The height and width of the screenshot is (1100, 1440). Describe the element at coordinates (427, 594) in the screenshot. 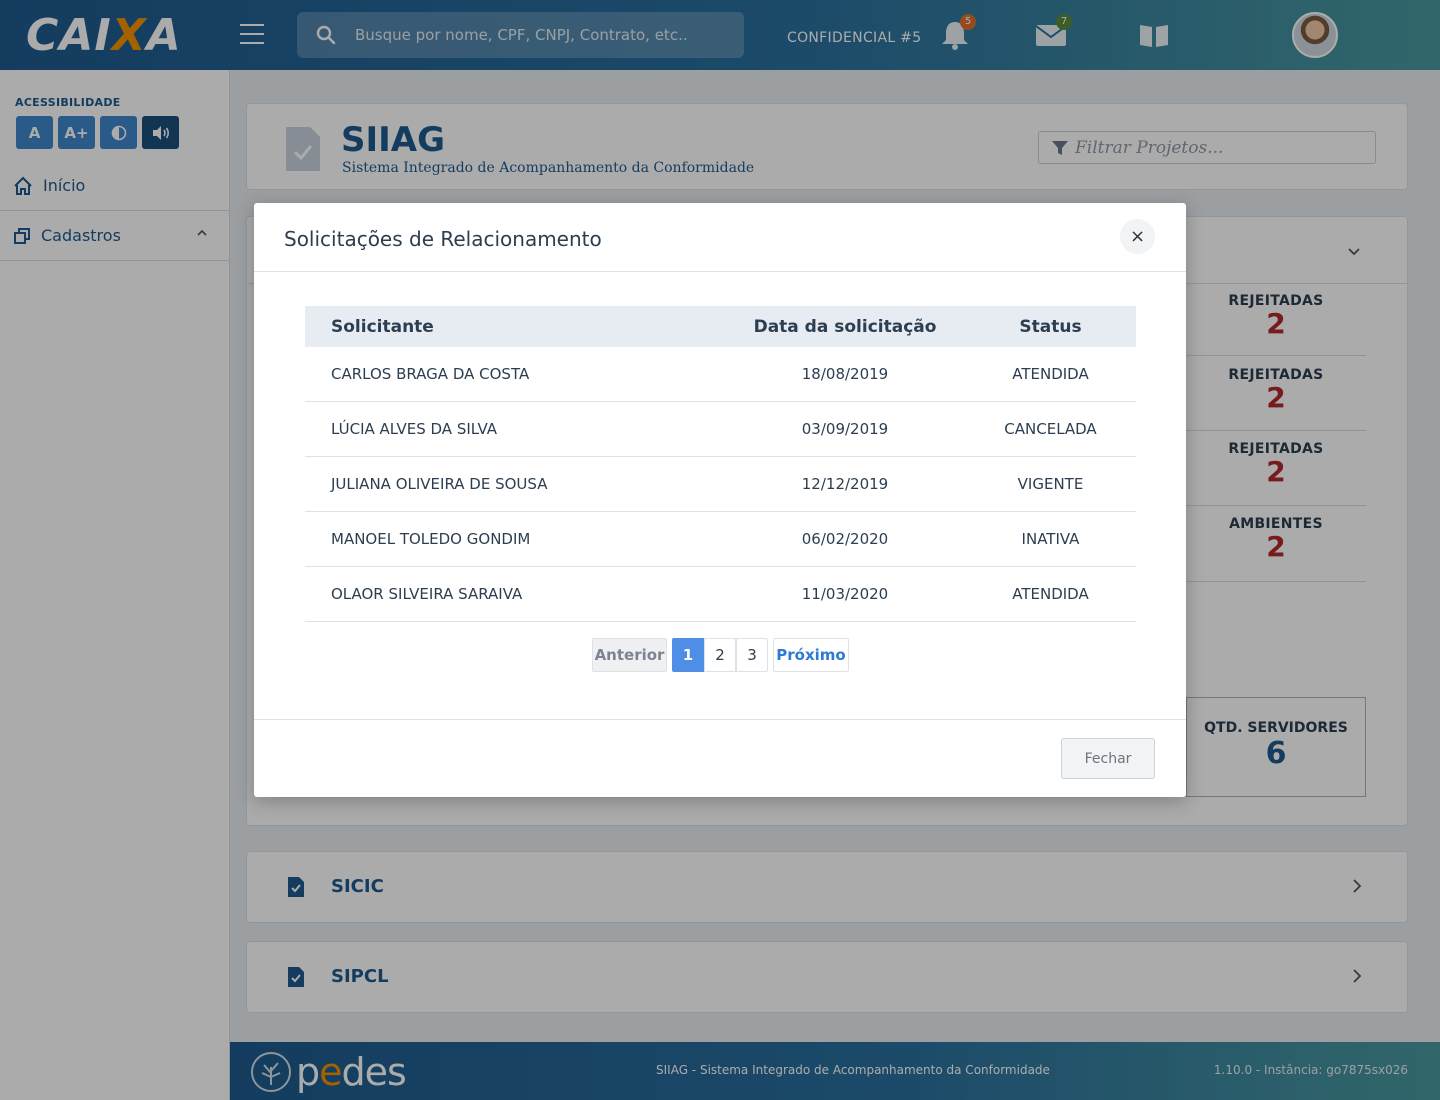

I see `cell-solicitante: OLAOR SILVEIRA SARAIVA` at that location.